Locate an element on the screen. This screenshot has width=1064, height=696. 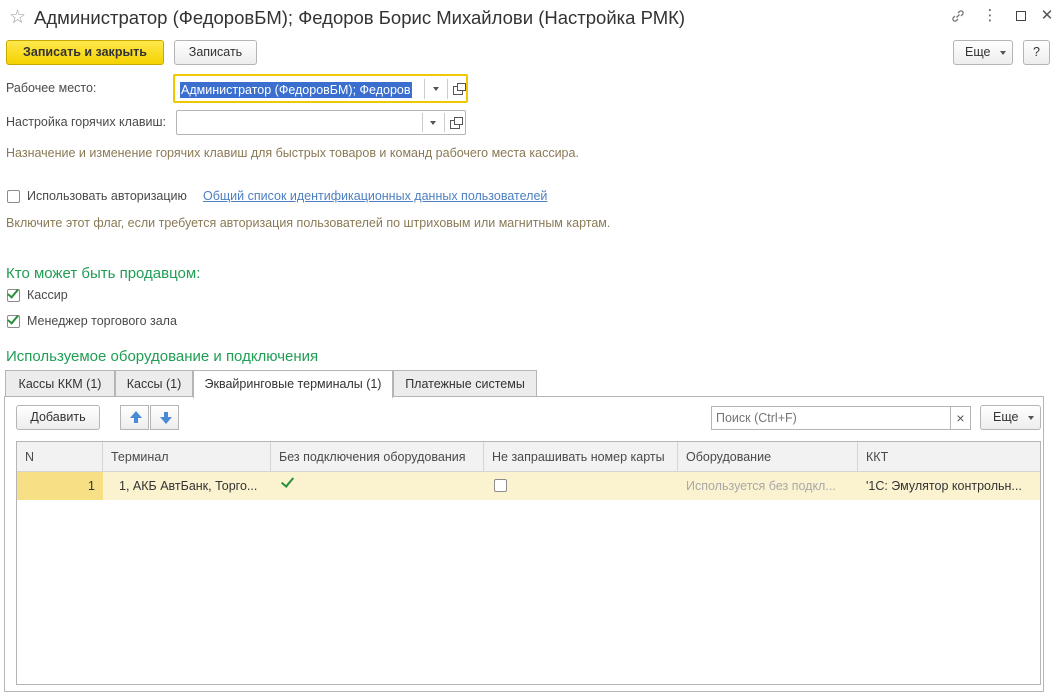
hotkeys-label: Настройка горячих клавиш: is located at coordinates (86, 122).